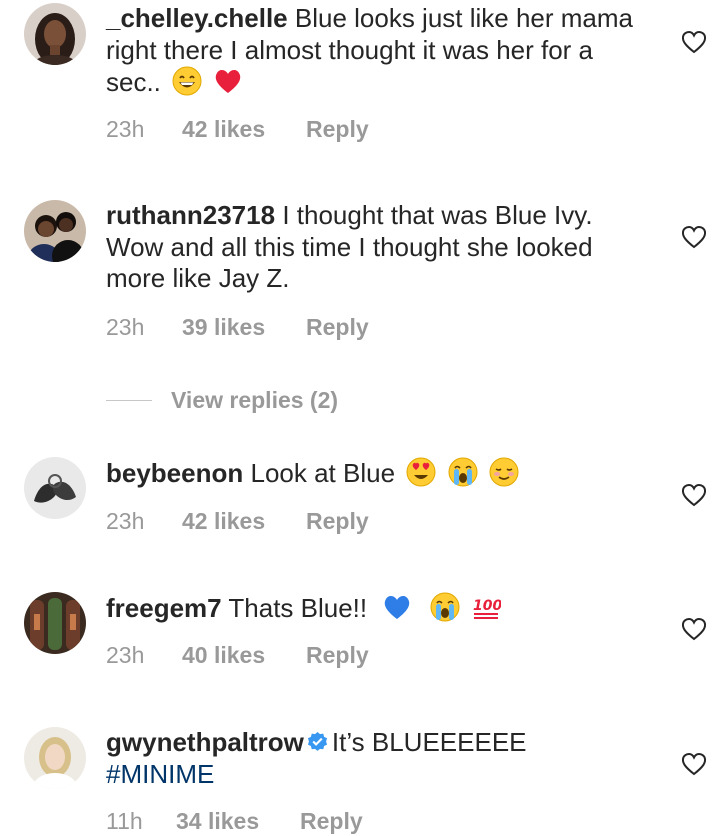 This screenshot has height=836, width=725. What do you see at coordinates (197, 18) in the screenshot?
I see `username: _chelley.chelle` at bounding box center [197, 18].